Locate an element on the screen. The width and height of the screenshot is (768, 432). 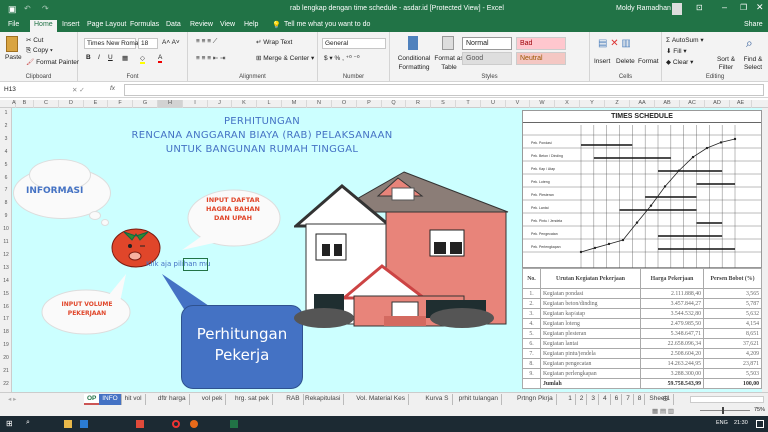
row-header: 22 is located at coordinates (6, 384).